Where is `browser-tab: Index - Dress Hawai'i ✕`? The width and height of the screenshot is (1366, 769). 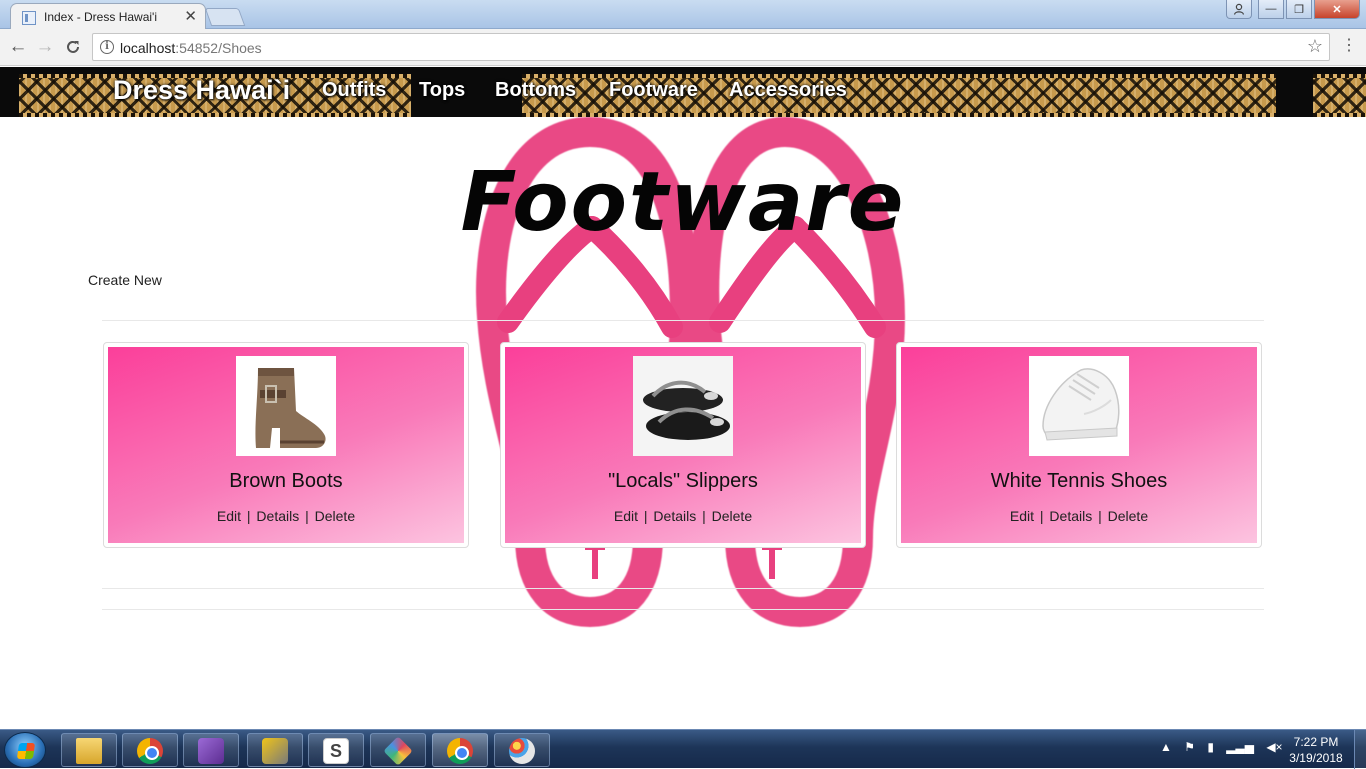
browser-tab: Index - Dress Hawai'i ✕ is located at coordinates (108, 16).